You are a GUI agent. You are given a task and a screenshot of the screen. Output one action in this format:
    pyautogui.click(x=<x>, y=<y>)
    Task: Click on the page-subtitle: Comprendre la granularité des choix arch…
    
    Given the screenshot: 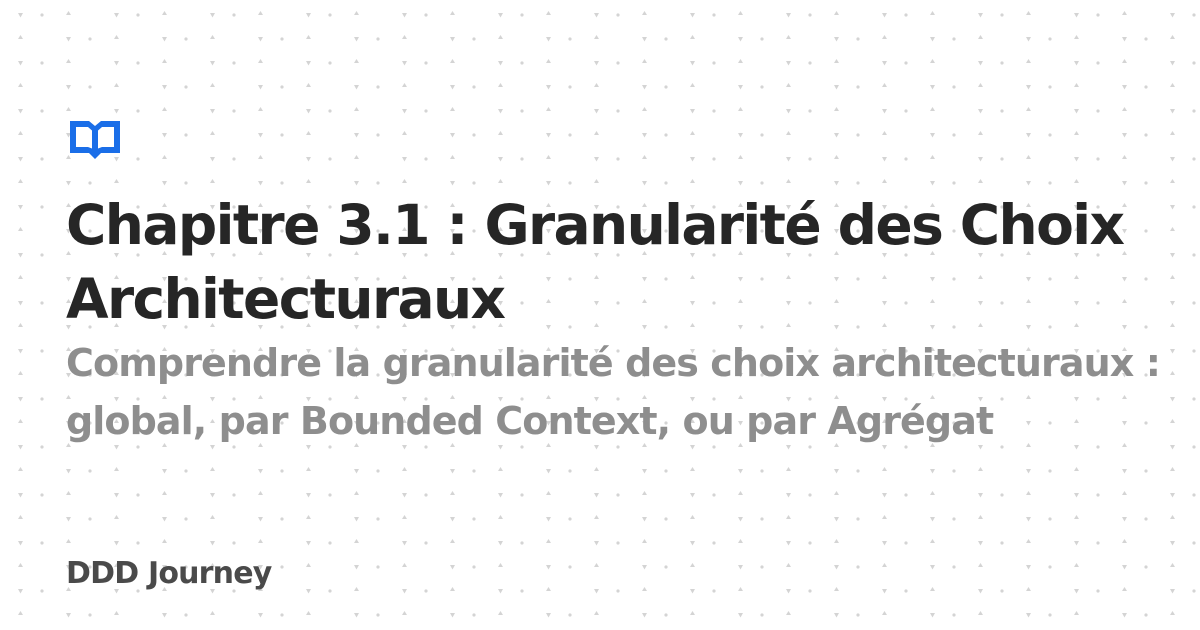 What is the action you would take?
    pyautogui.click(x=613, y=392)
    